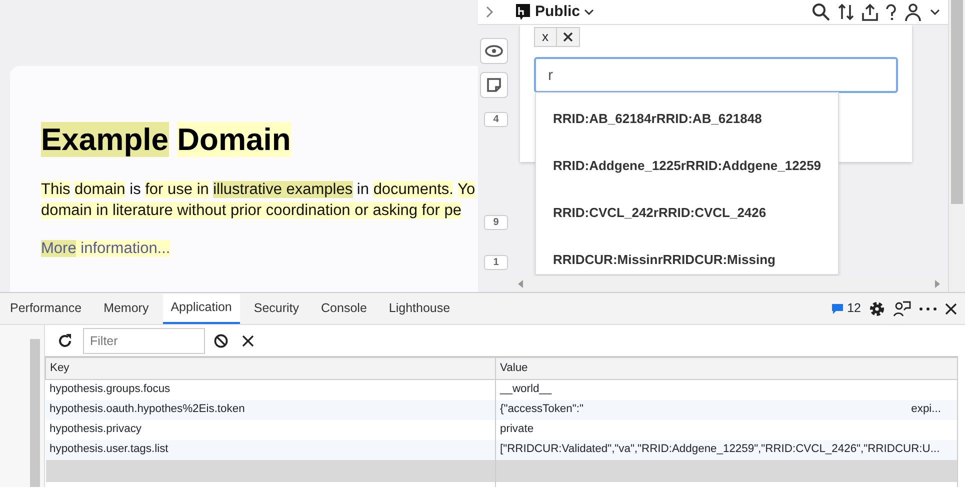  What do you see at coordinates (523, 12) in the screenshot?
I see `logo-icon` at bounding box center [523, 12].